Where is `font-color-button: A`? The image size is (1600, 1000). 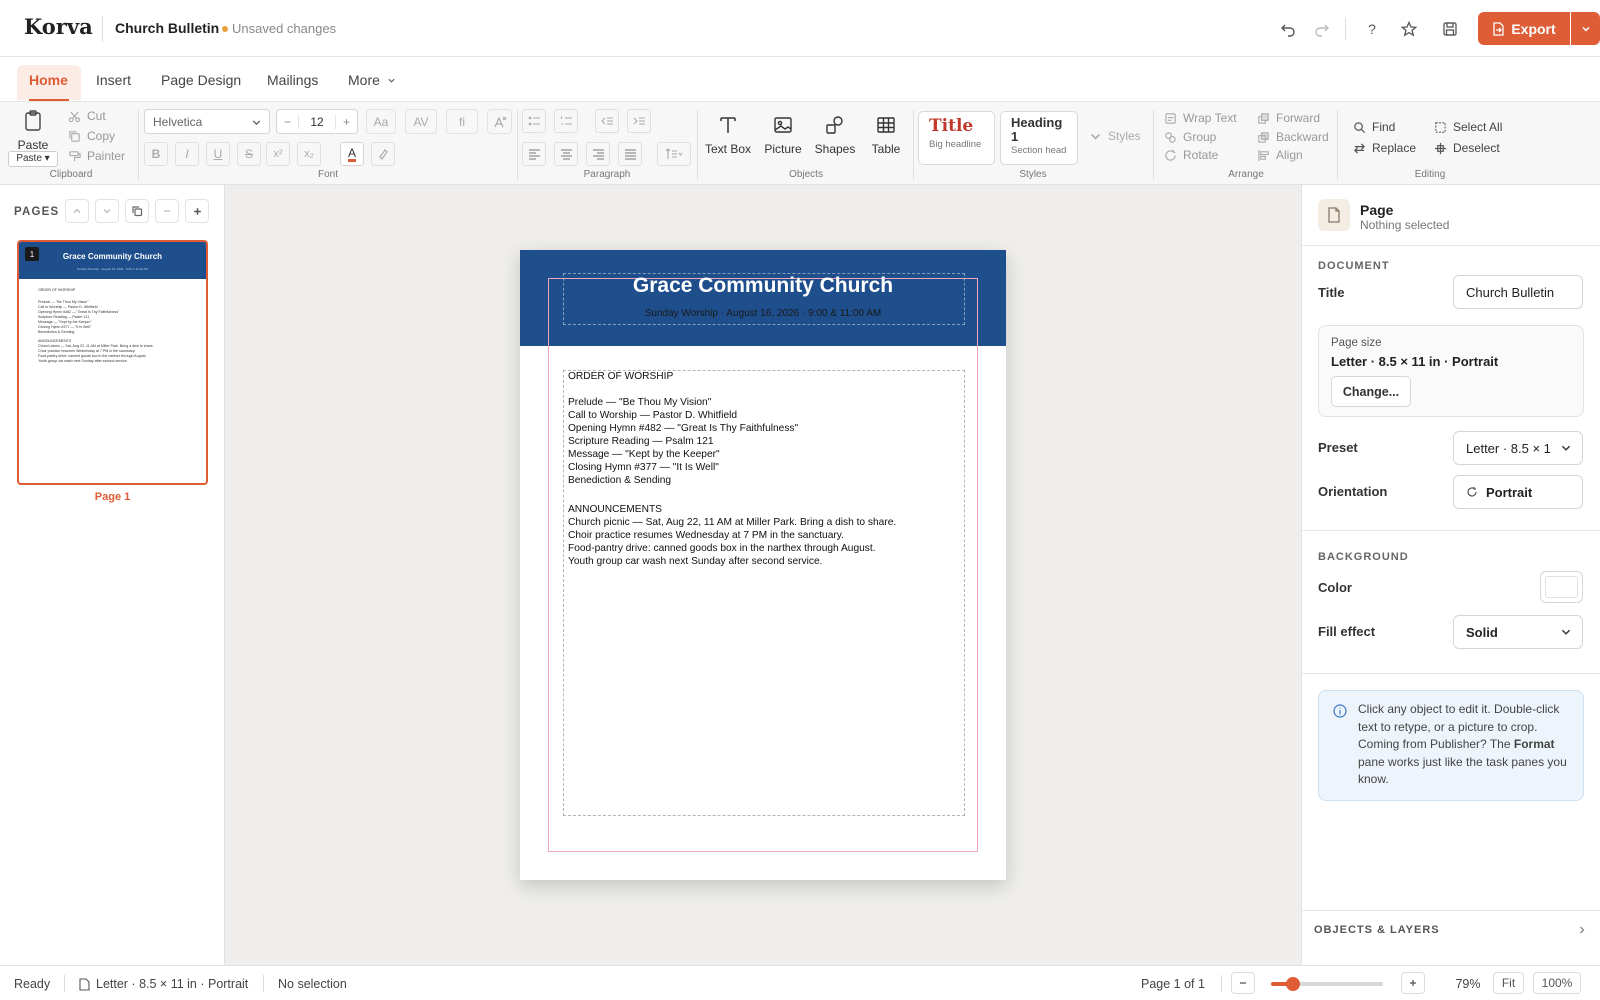
font-color-button: A is located at coordinates (352, 154).